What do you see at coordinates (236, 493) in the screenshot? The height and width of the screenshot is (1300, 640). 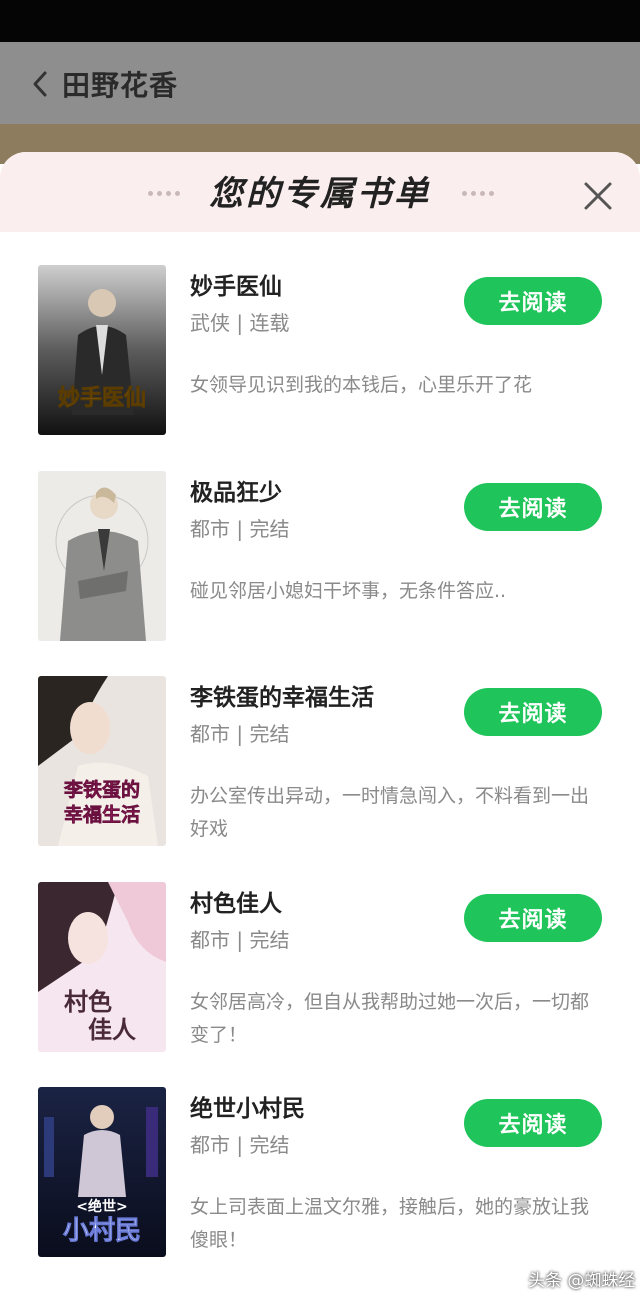 I see `book-title: 极品狂少` at bounding box center [236, 493].